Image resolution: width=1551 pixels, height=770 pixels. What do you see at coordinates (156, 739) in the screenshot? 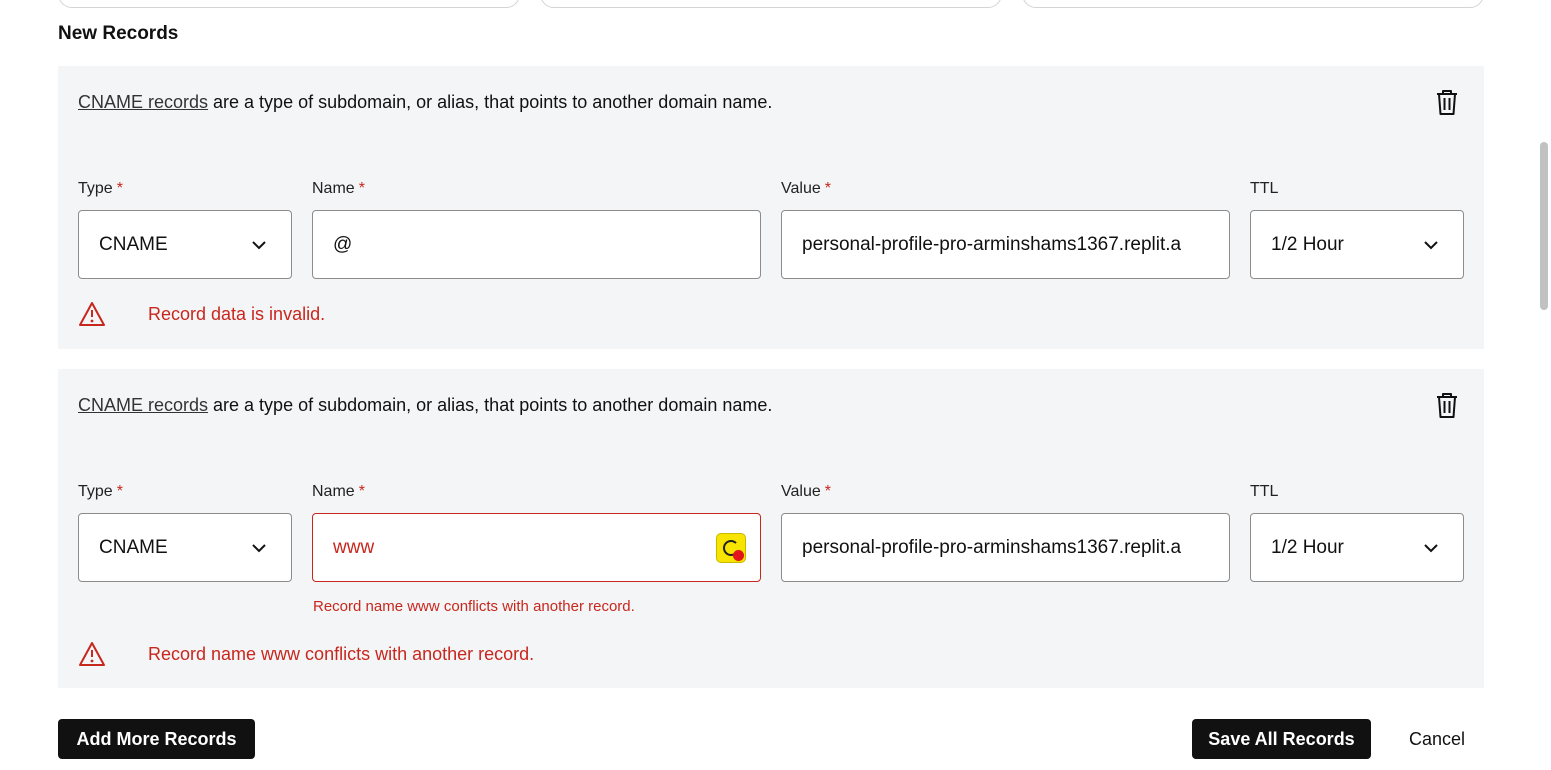
I see `add-more-records-button: Add More Records` at bounding box center [156, 739].